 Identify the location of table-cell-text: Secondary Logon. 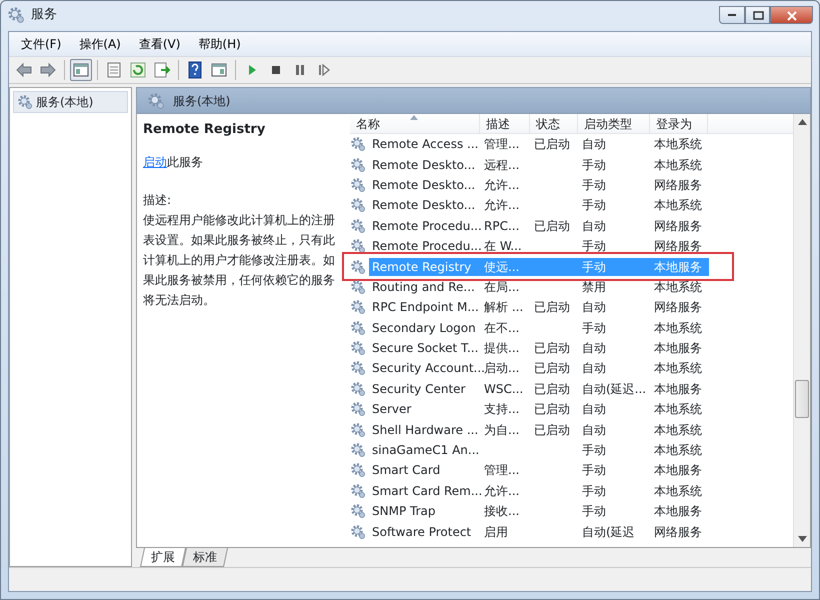
(424, 328).